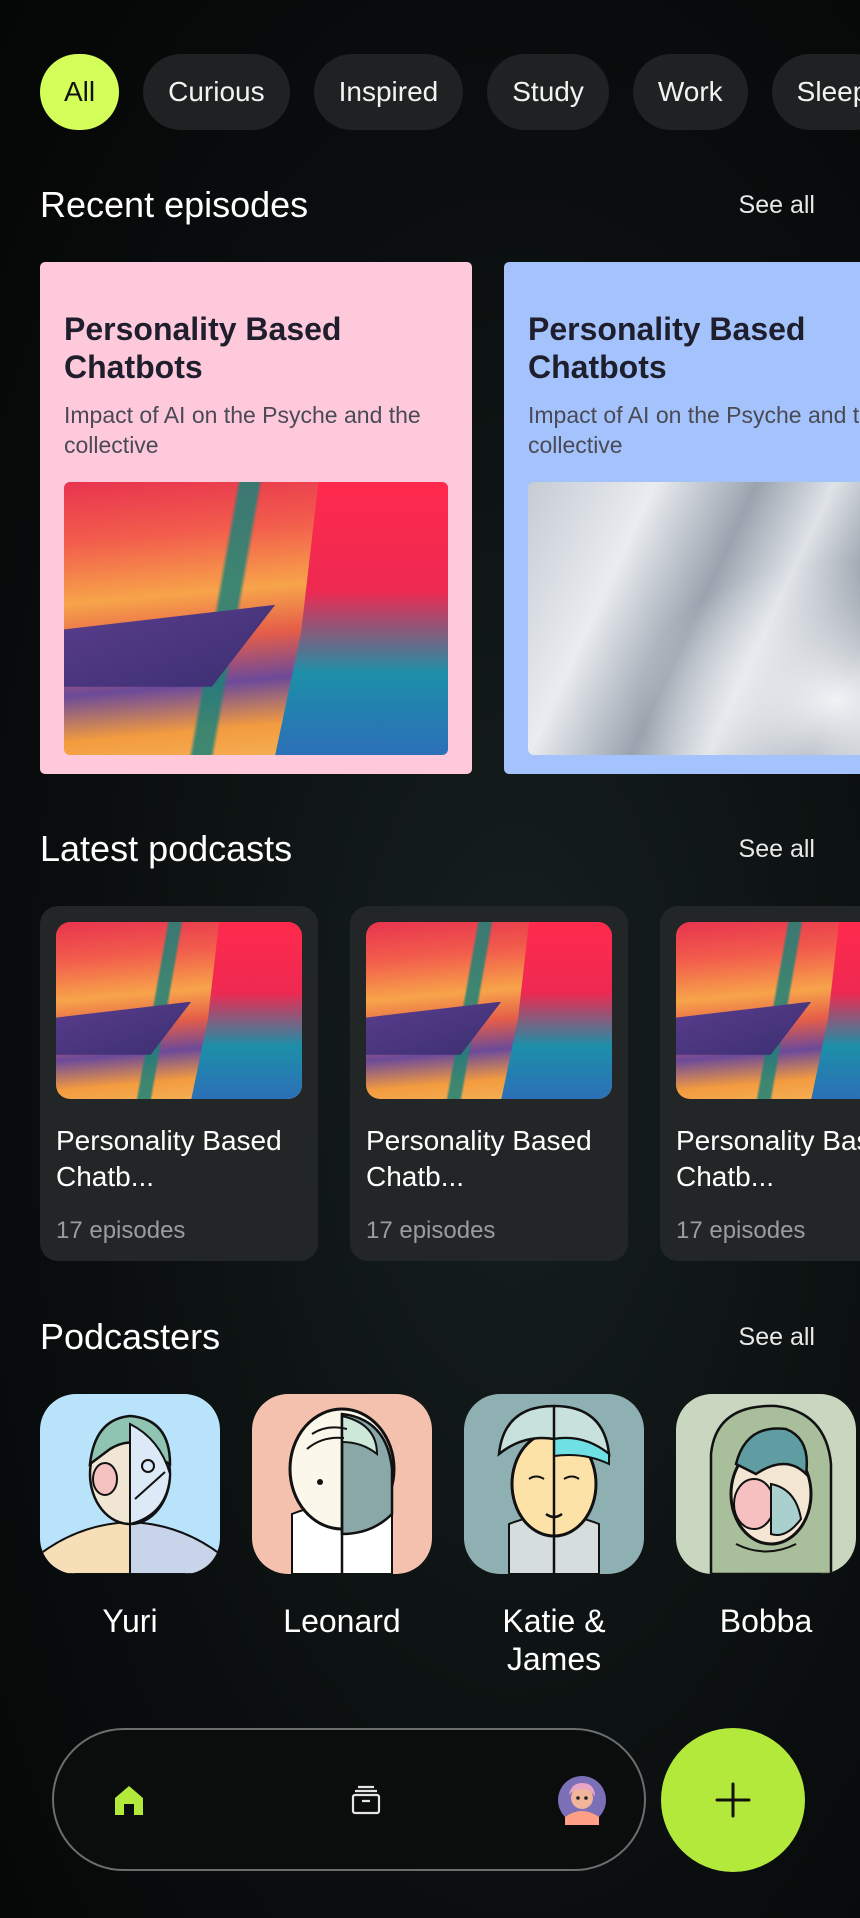 The image size is (860, 1918). What do you see at coordinates (366, 1800) in the screenshot?
I see `library-icon` at bounding box center [366, 1800].